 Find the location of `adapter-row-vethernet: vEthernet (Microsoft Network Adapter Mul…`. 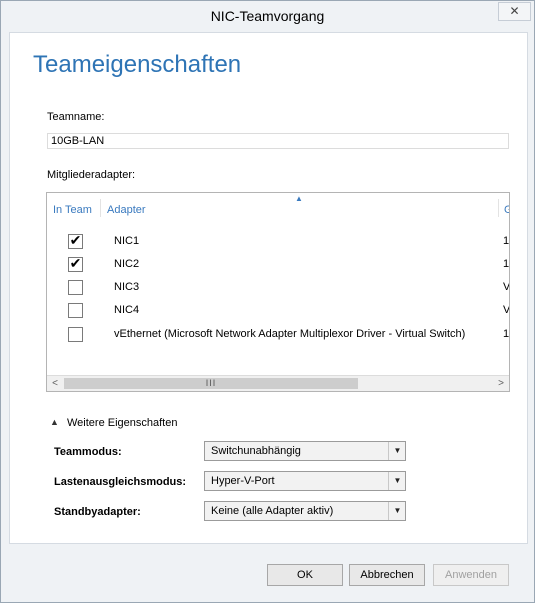

adapter-row-vethernet: vEthernet (Microsoft Network Adapter Mul… is located at coordinates (278, 334).